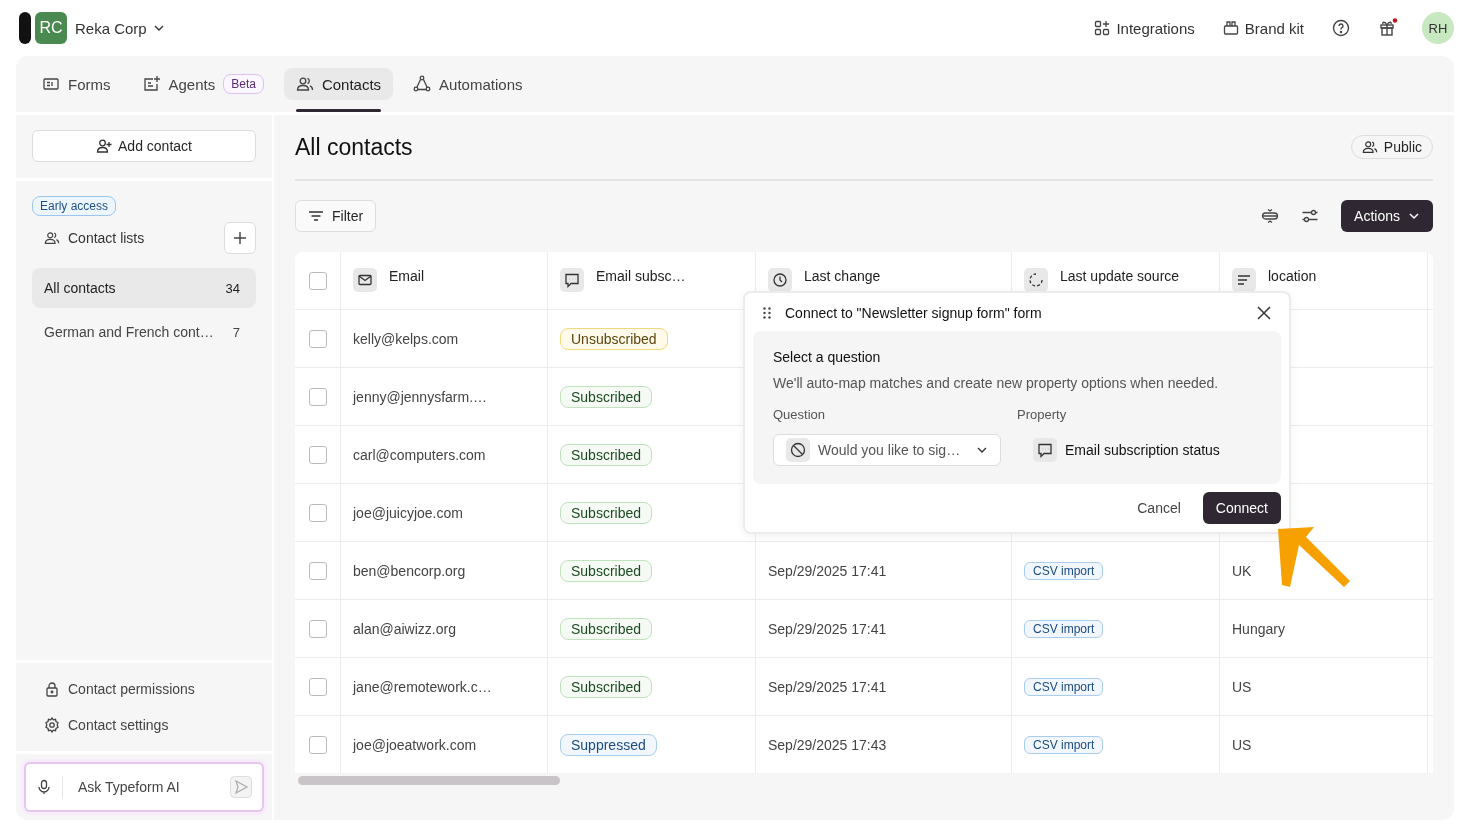 Image resolution: width=1470 pixels, height=835 pixels. I want to click on squares-plus-icon, so click(1102, 28).